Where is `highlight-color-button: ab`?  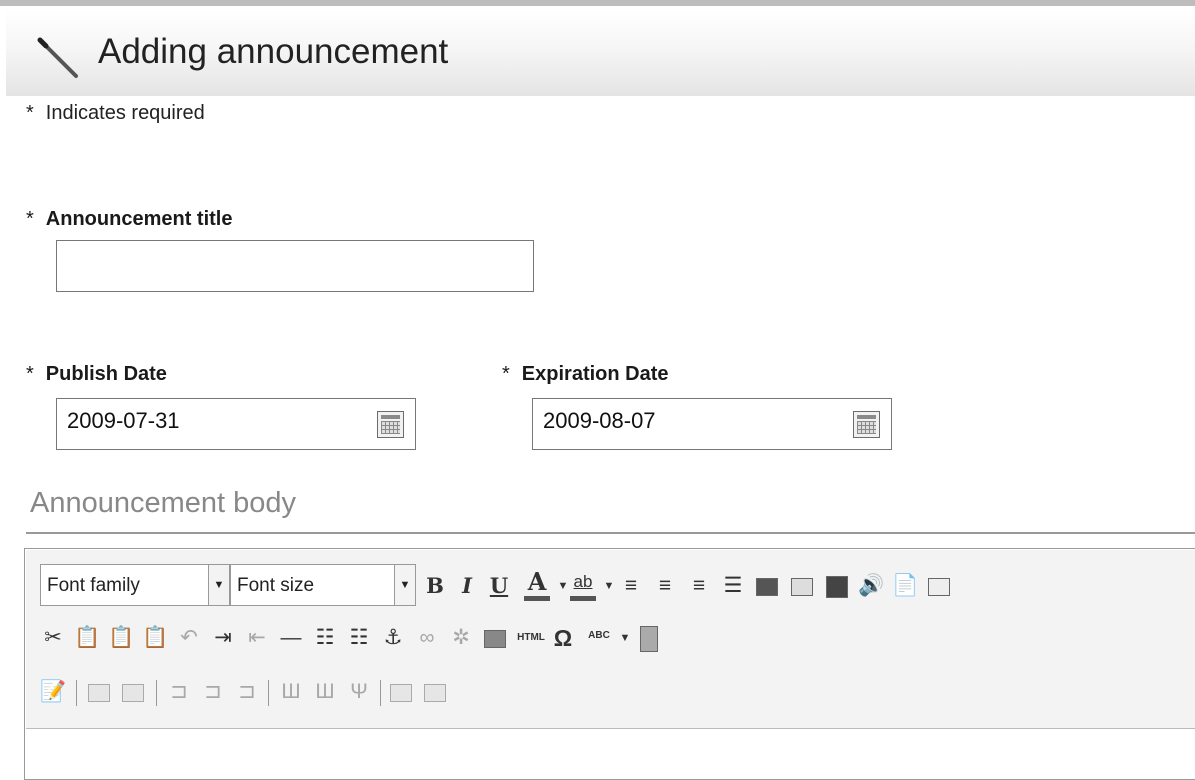
highlight-color-button: ab is located at coordinates (583, 584).